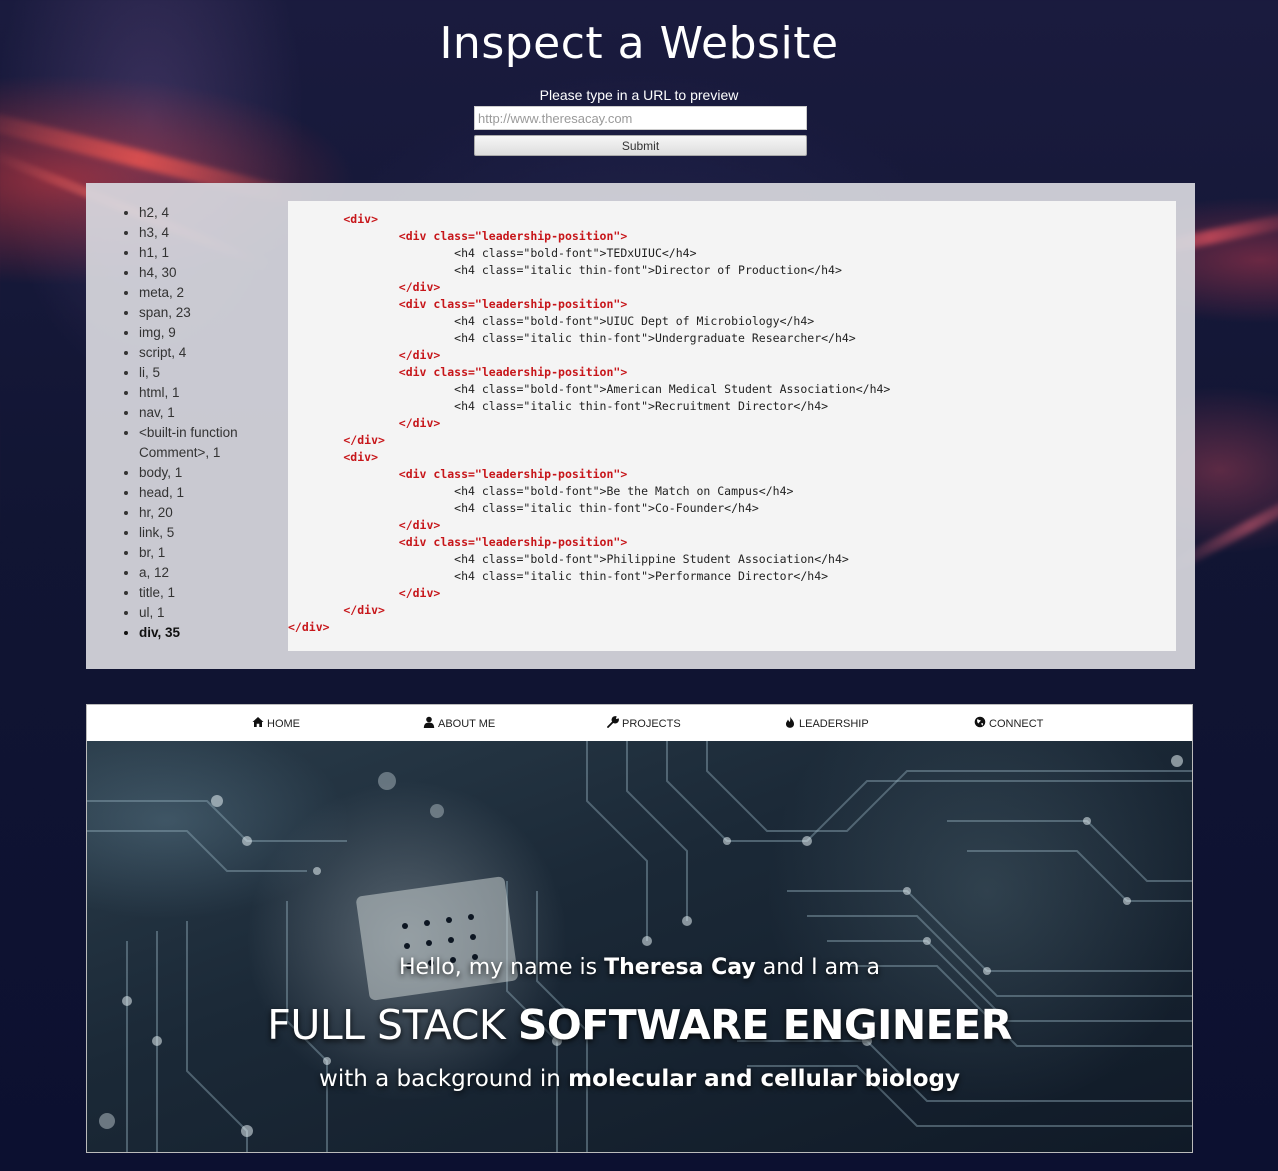 Image resolution: width=1278 pixels, height=1171 pixels. Describe the element at coordinates (214, 313) in the screenshot. I see `tag-count-item: span, 23` at that location.